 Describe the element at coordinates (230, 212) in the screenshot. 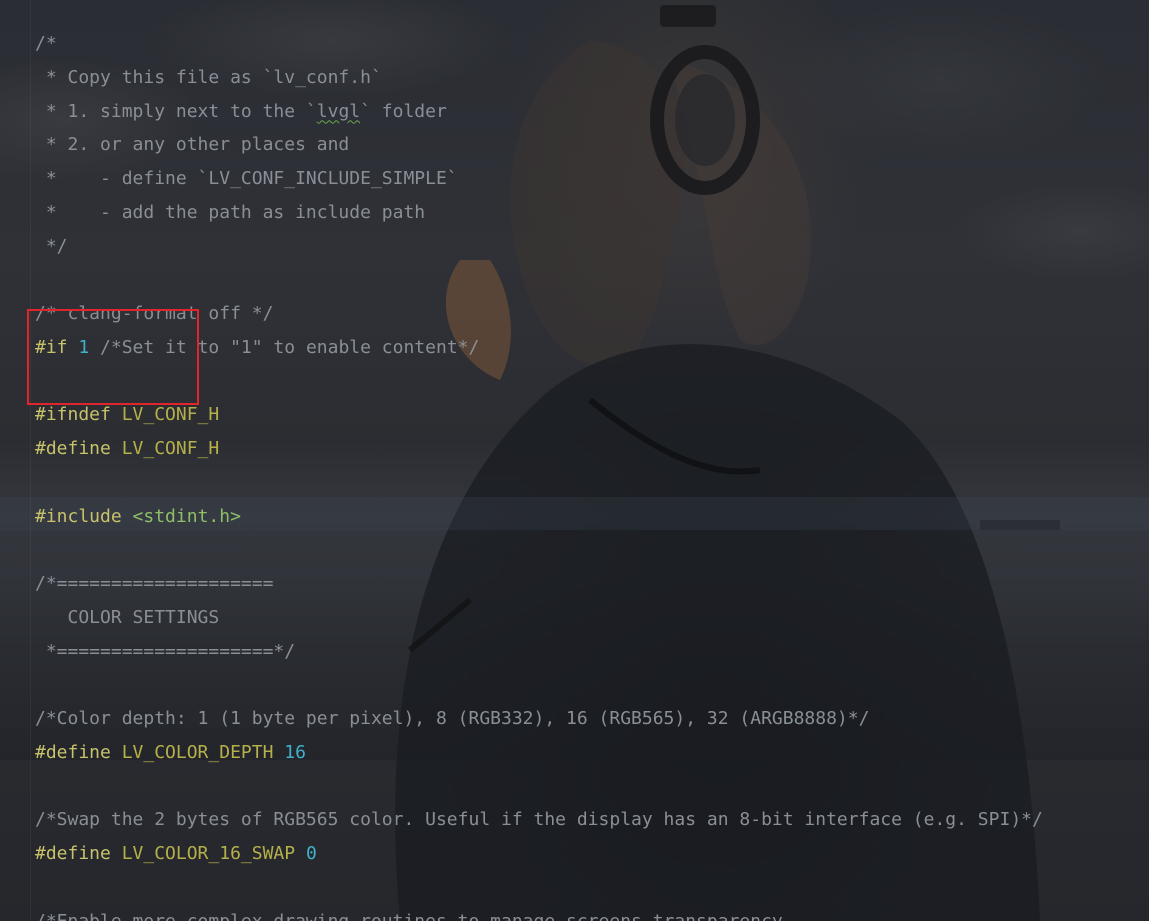

I see `code-token: * - add the path as include path` at that location.